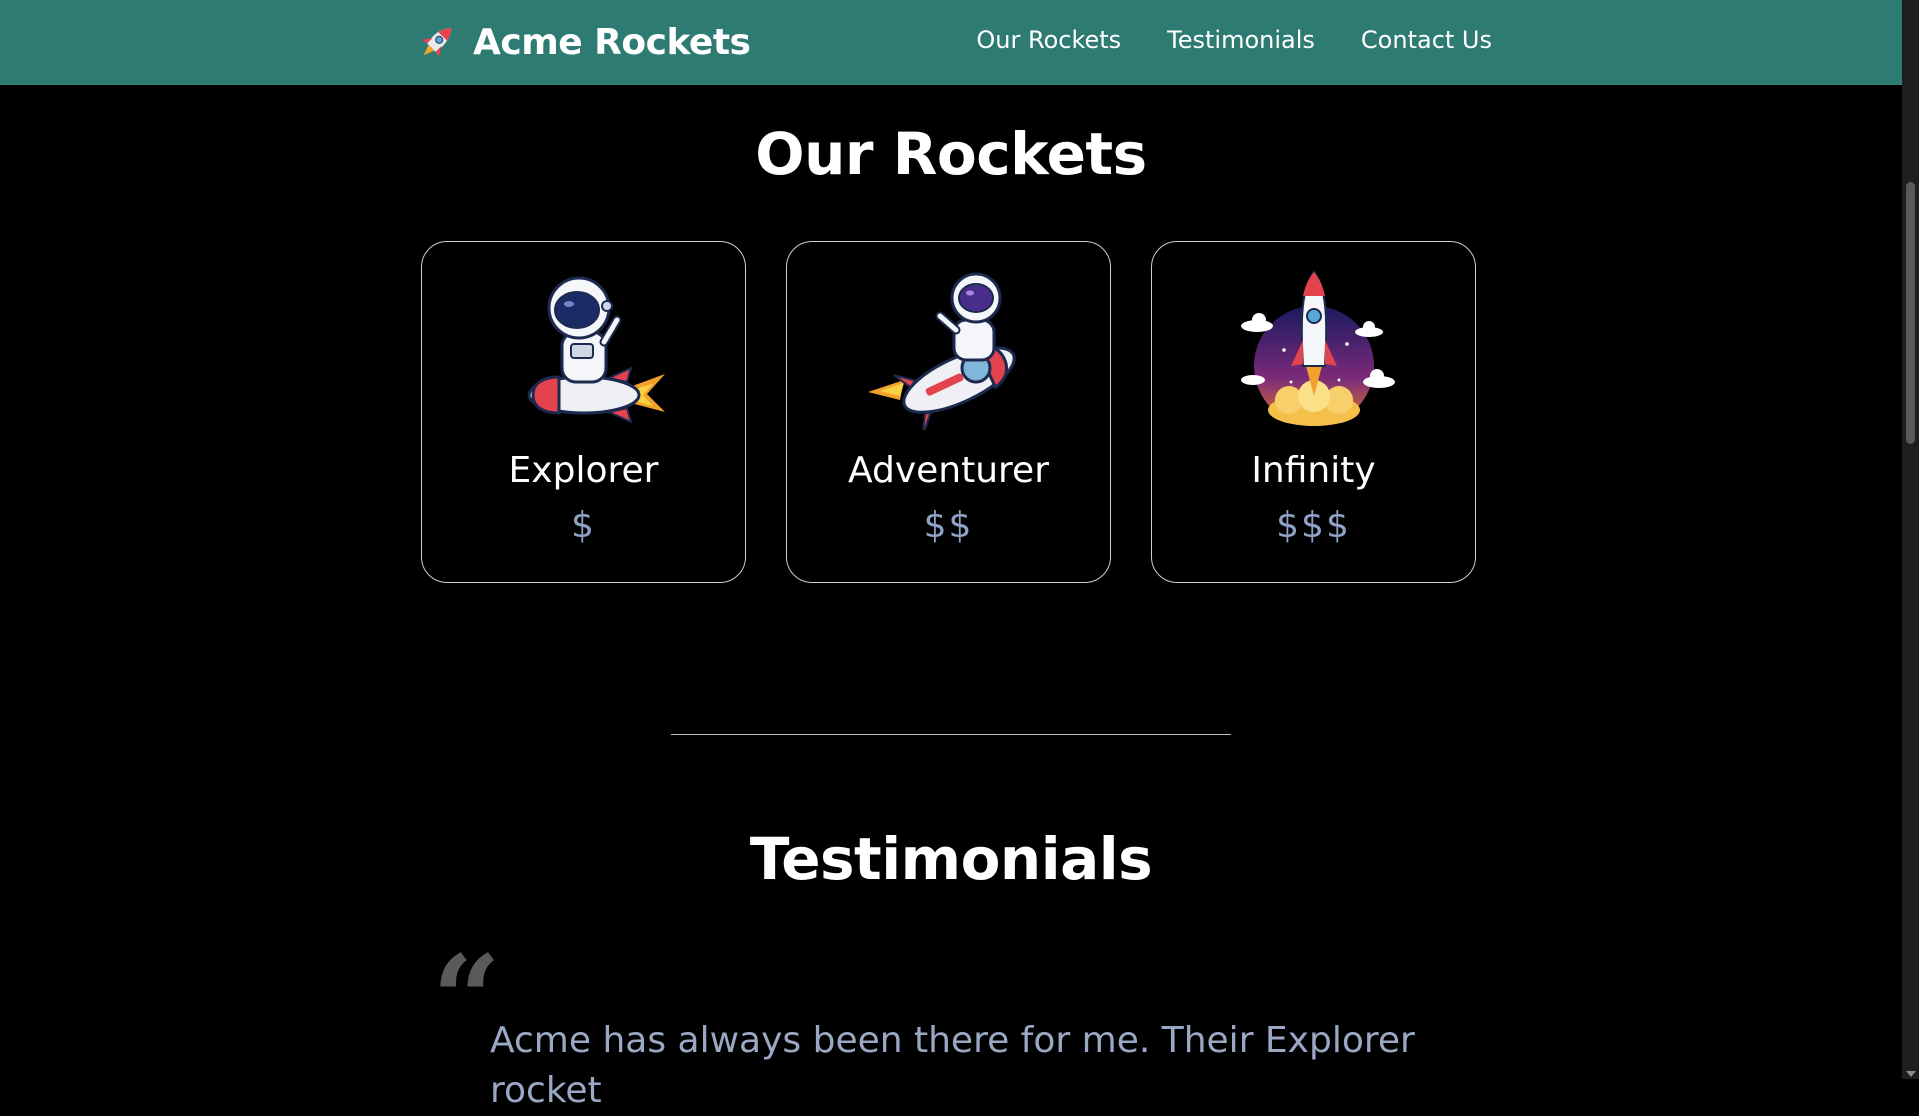  Describe the element at coordinates (583, 525) in the screenshot. I see `card-price: $` at that location.